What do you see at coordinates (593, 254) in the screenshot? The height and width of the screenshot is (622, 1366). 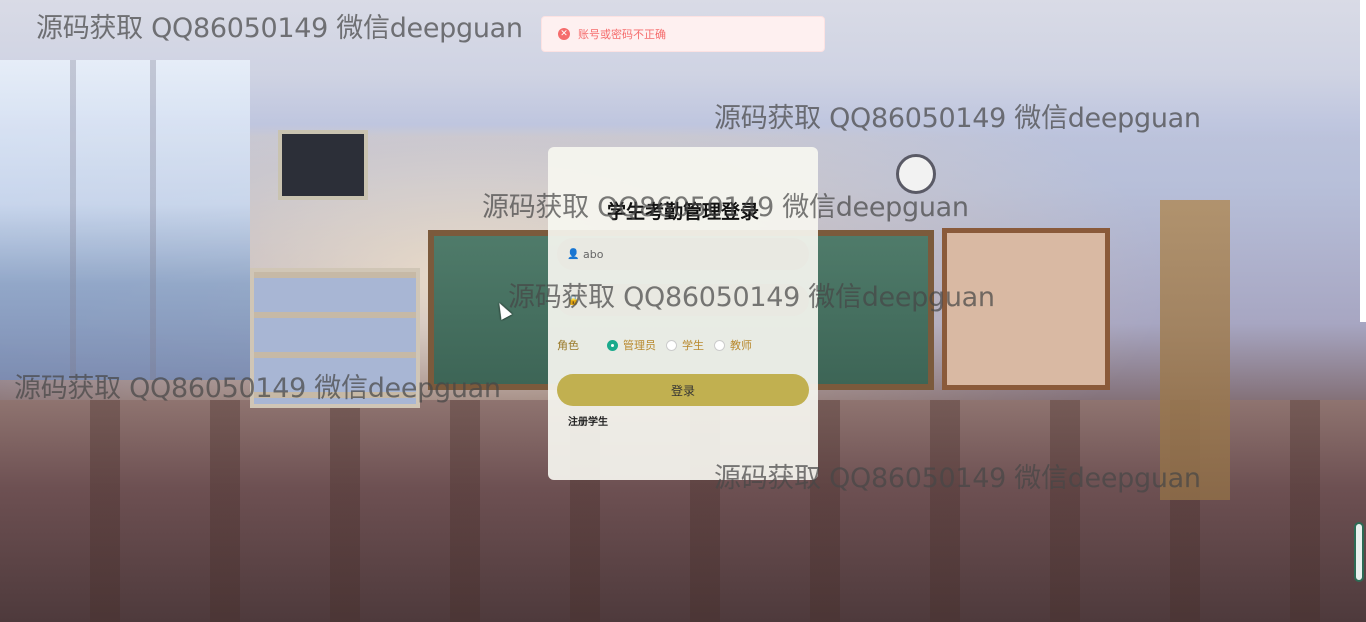 I see `username-value: abo` at bounding box center [593, 254].